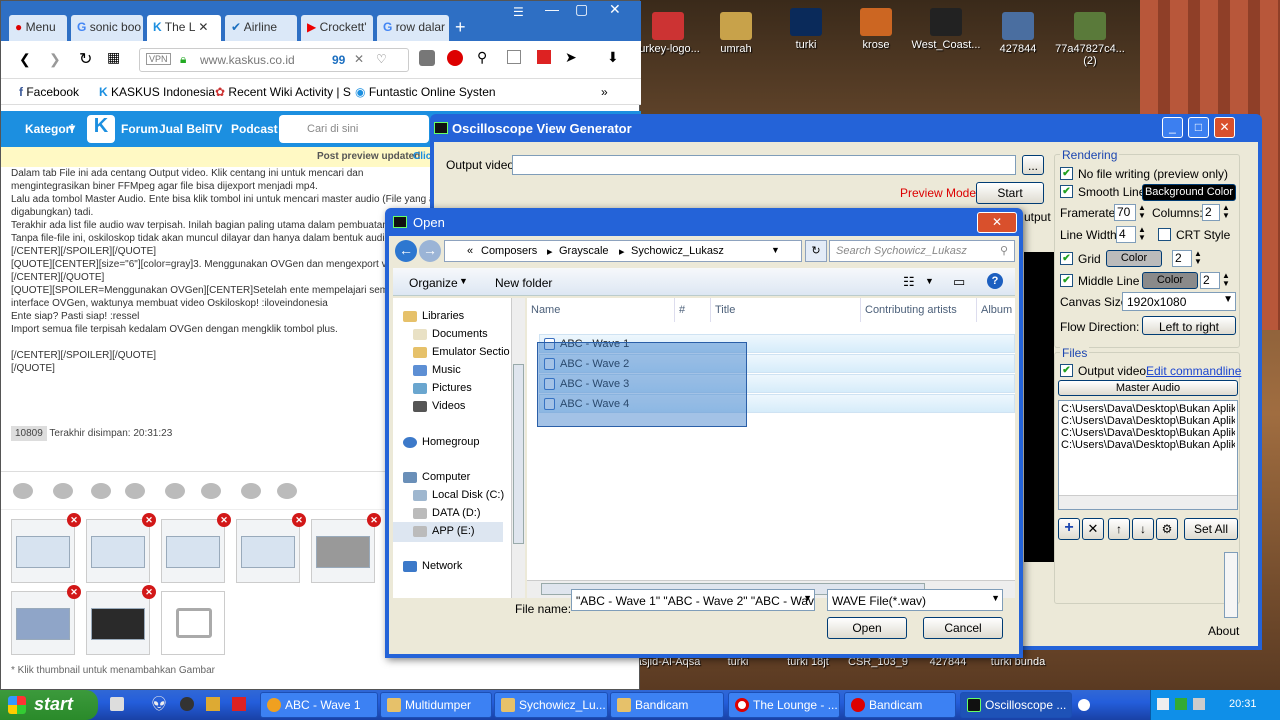 The height and width of the screenshot is (720, 1280). I want to click on maximize-icon: ▢, so click(581, 9).